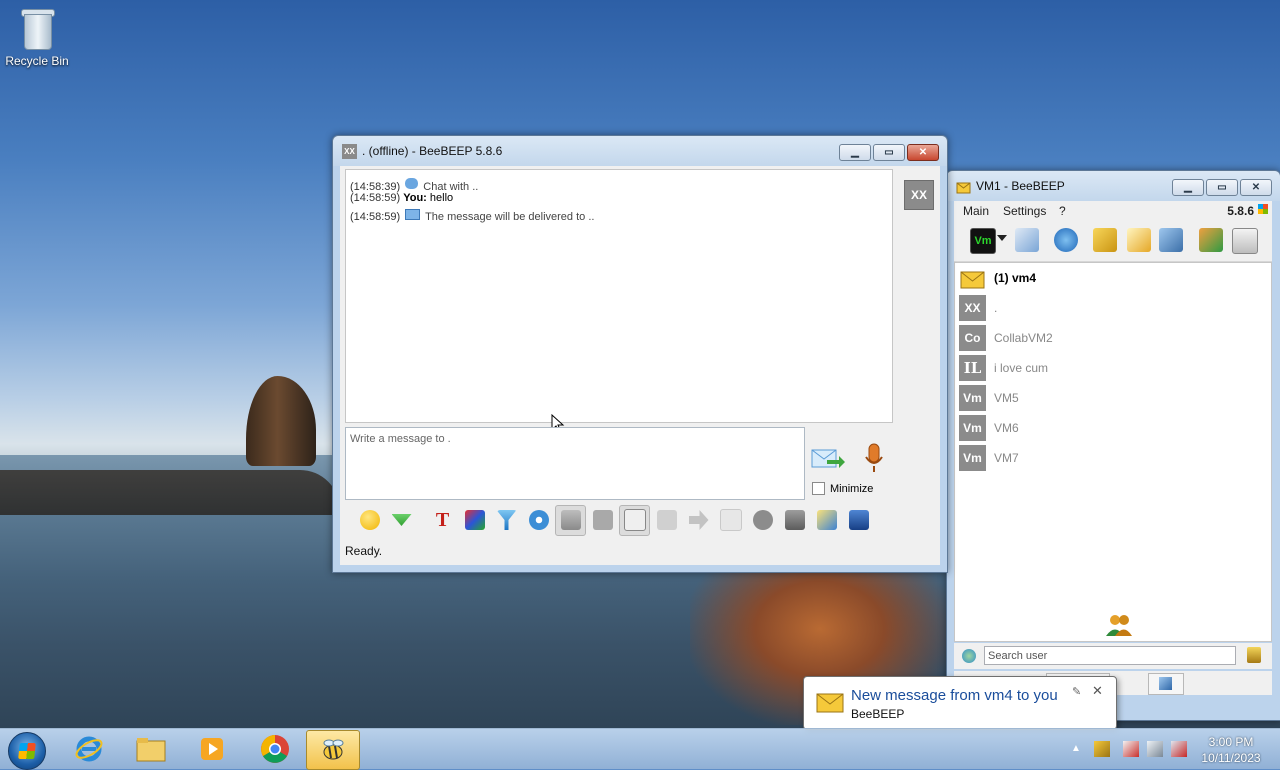 Image resolution: width=1280 pixels, height=770 pixels. What do you see at coordinates (1119, 625) in the screenshot?
I see `people-icon` at bounding box center [1119, 625].